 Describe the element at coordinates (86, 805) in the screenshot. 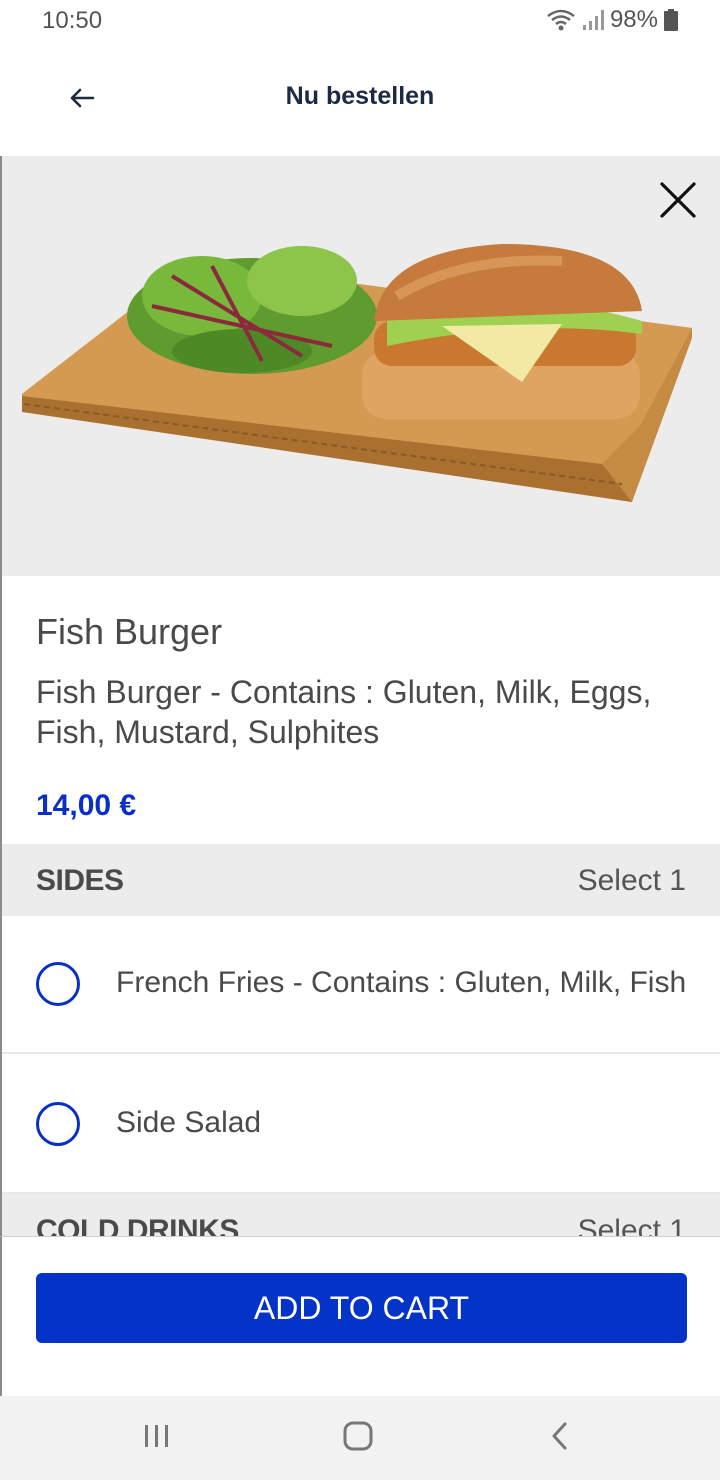

I see `product-price: 14,00 €` at that location.